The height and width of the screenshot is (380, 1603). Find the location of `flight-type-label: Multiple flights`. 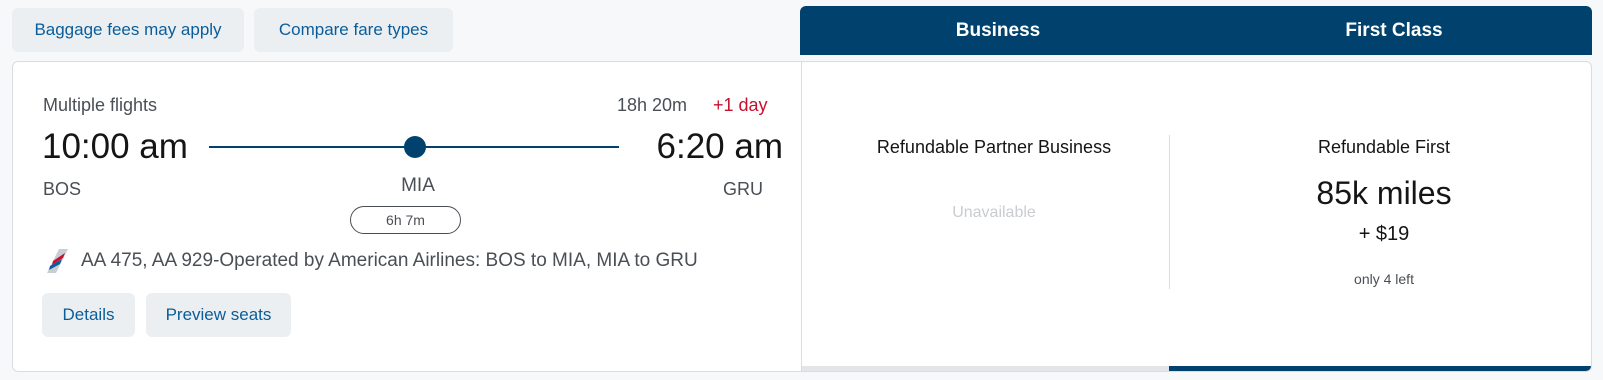

flight-type-label: Multiple flights is located at coordinates (100, 105).